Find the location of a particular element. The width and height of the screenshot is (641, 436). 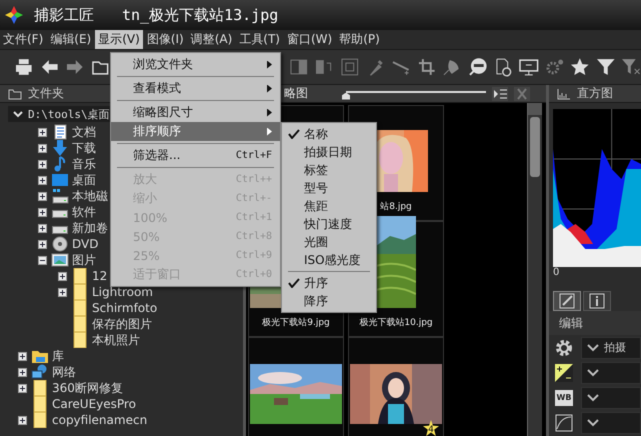

axis-label: 0 is located at coordinates (556, 273).